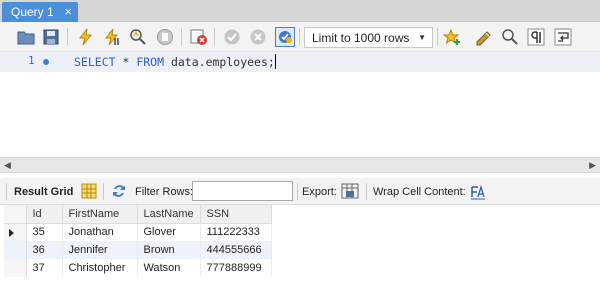 The image size is (600, 290). What do you see at coordinates (275, 61) in the screenshot?
I see `text-caret` at bounding box center [275, 61].